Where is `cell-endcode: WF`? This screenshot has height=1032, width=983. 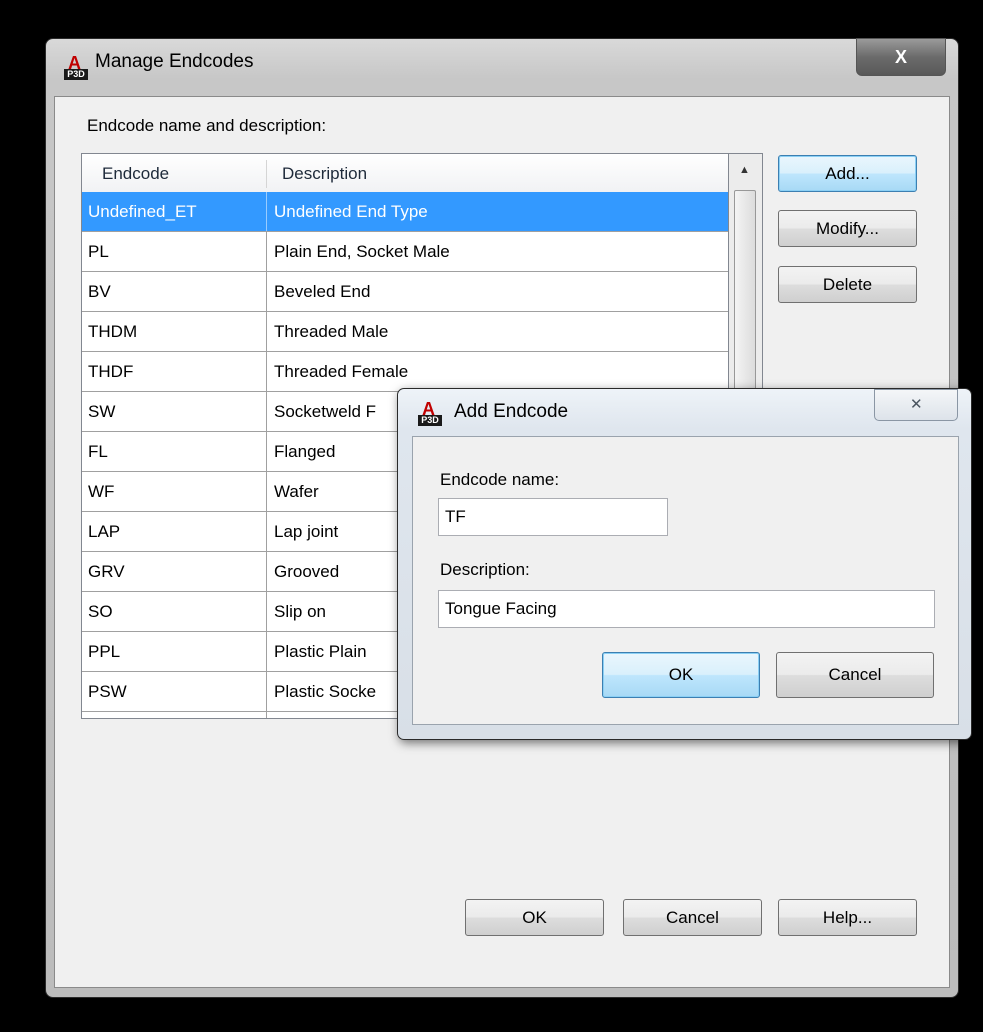 cell-endcode: WF is located at coordinates (101, 491).